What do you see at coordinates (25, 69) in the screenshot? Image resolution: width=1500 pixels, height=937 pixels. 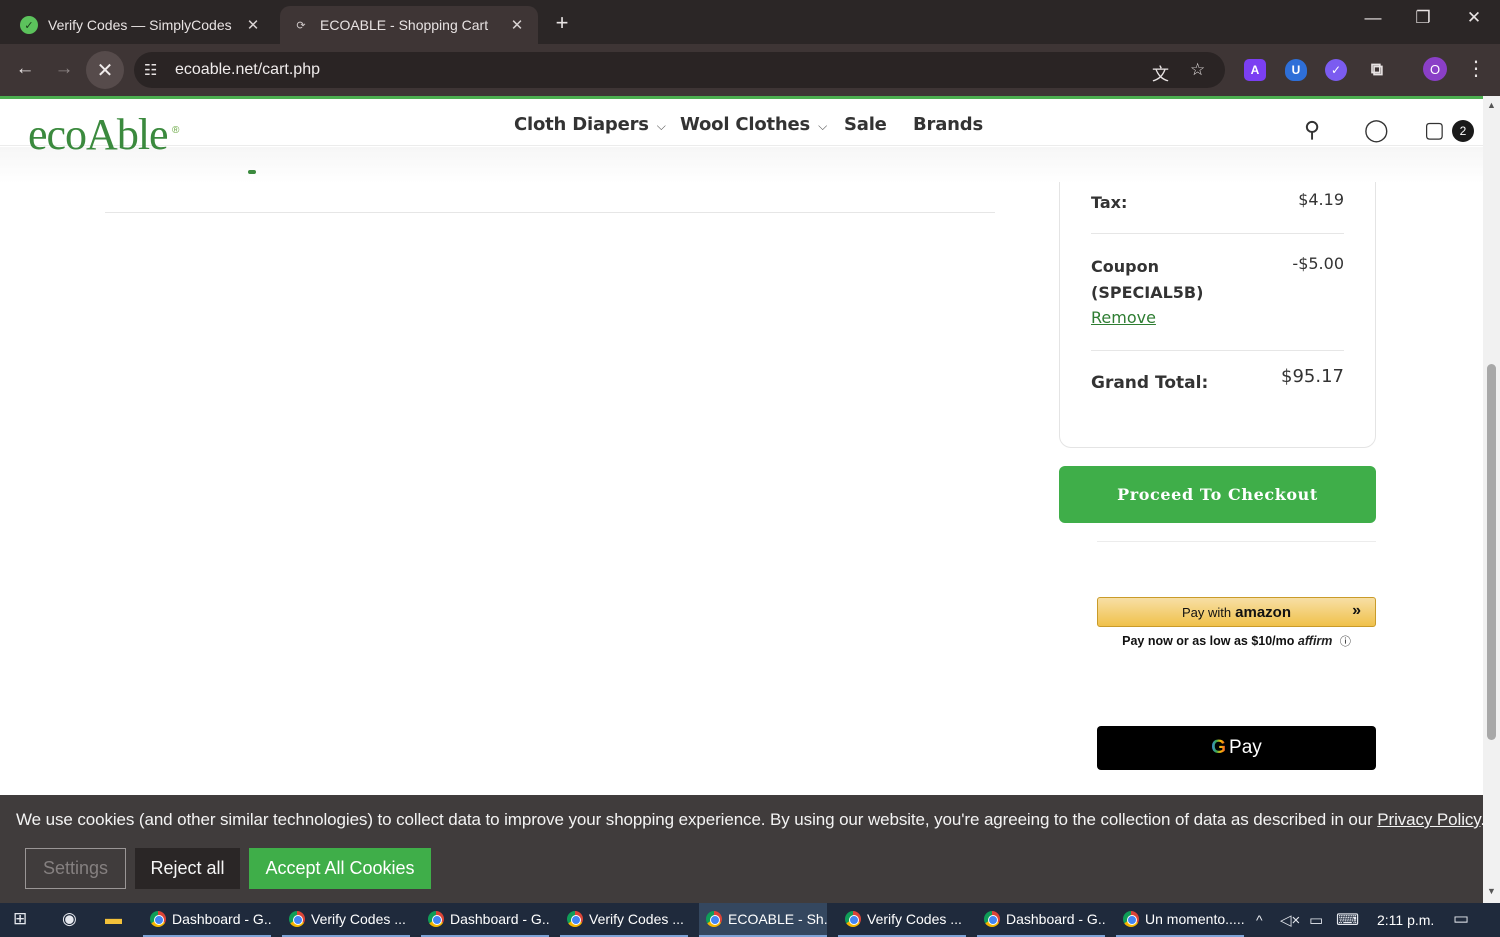 I see `back-icon: ←` at bounding box center [25, 69].